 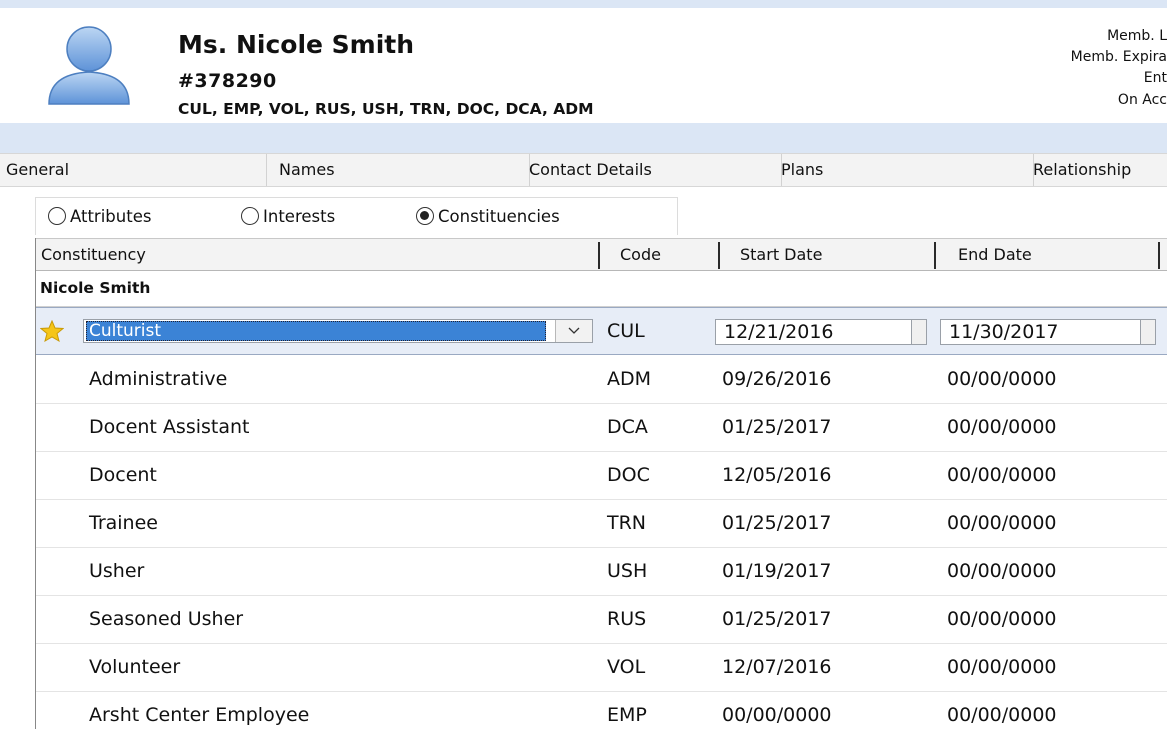 What do you see at coordinates (601, 289) in the screenshot?
I see `group-row: Nicole Smith` at bounding box center [601, 289].